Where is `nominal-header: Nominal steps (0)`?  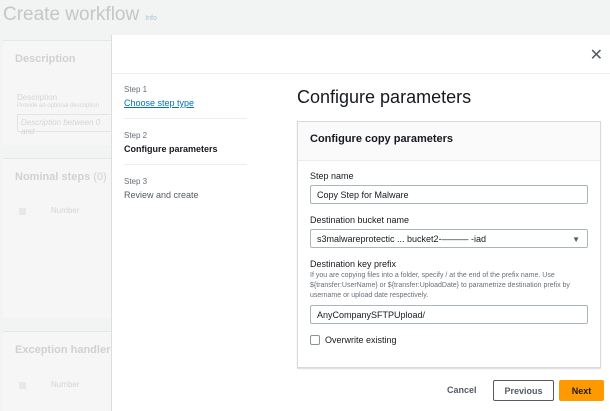
nominal-header: Nominal steps (0) is located at coordinates (61, 177).